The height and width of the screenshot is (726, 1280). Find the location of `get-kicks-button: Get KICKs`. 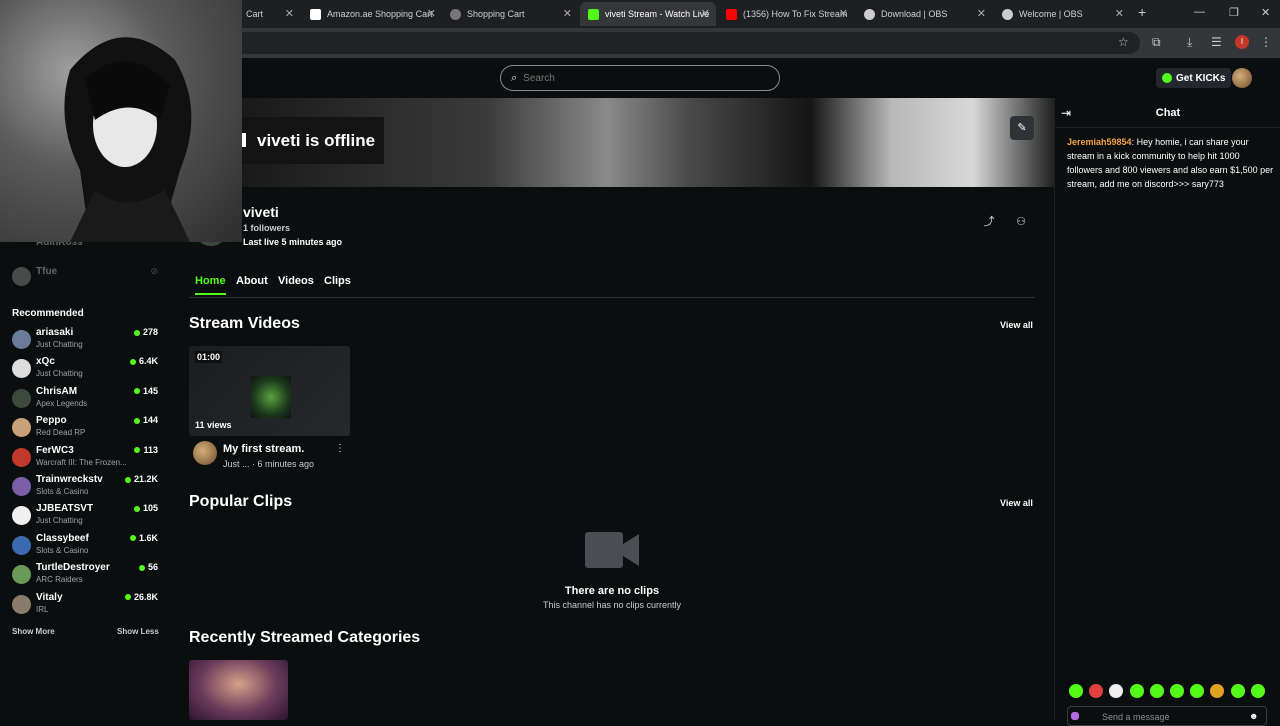

get-kicks-button: Get KICKs is located at coordinates (1194, 78).